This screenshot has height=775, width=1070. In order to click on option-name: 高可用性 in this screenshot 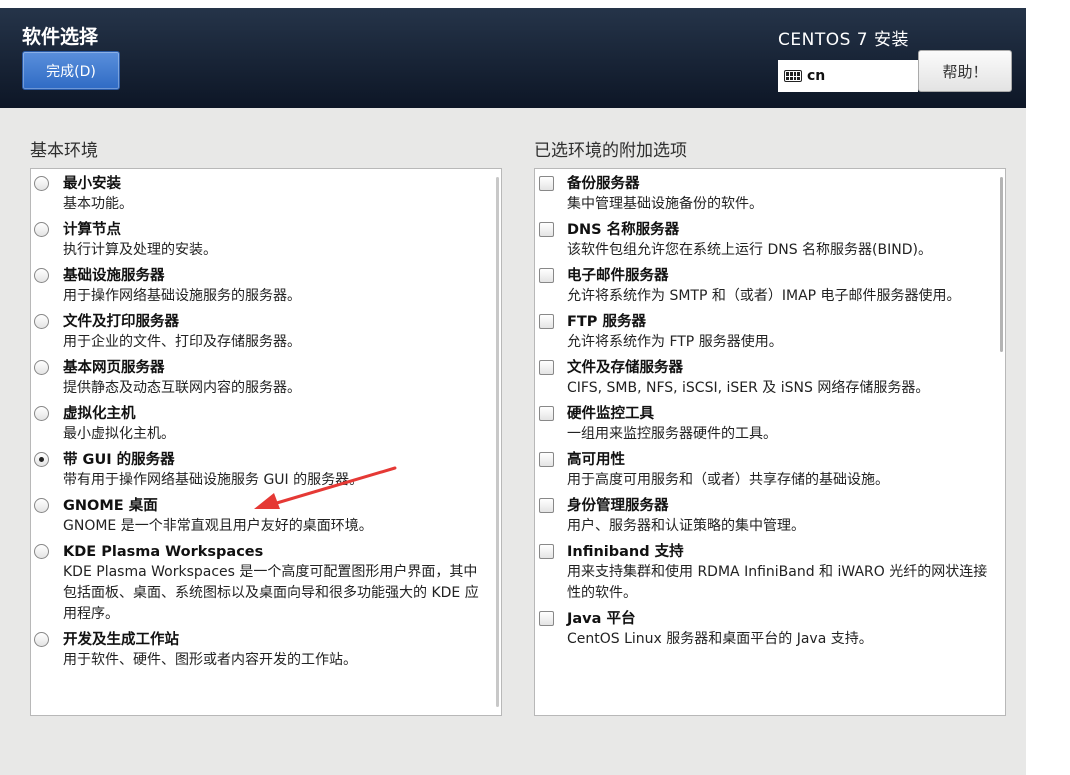, I will do `click(596, 460)`.